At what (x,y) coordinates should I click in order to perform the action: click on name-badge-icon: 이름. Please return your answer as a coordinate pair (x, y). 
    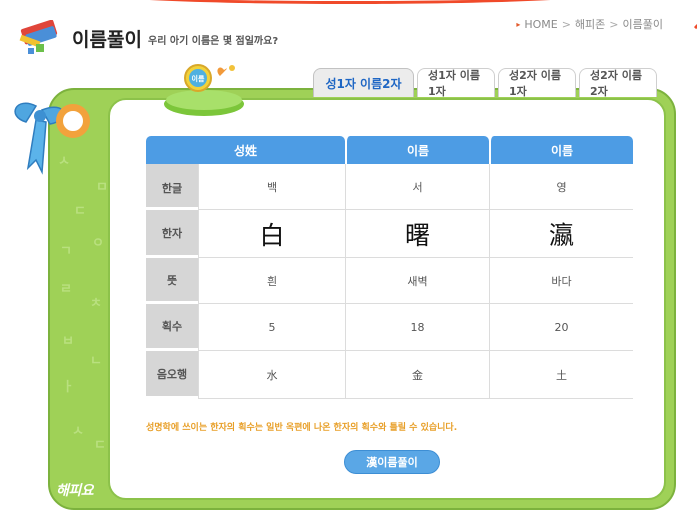
    Looking at the image, I should click on (204, 90).